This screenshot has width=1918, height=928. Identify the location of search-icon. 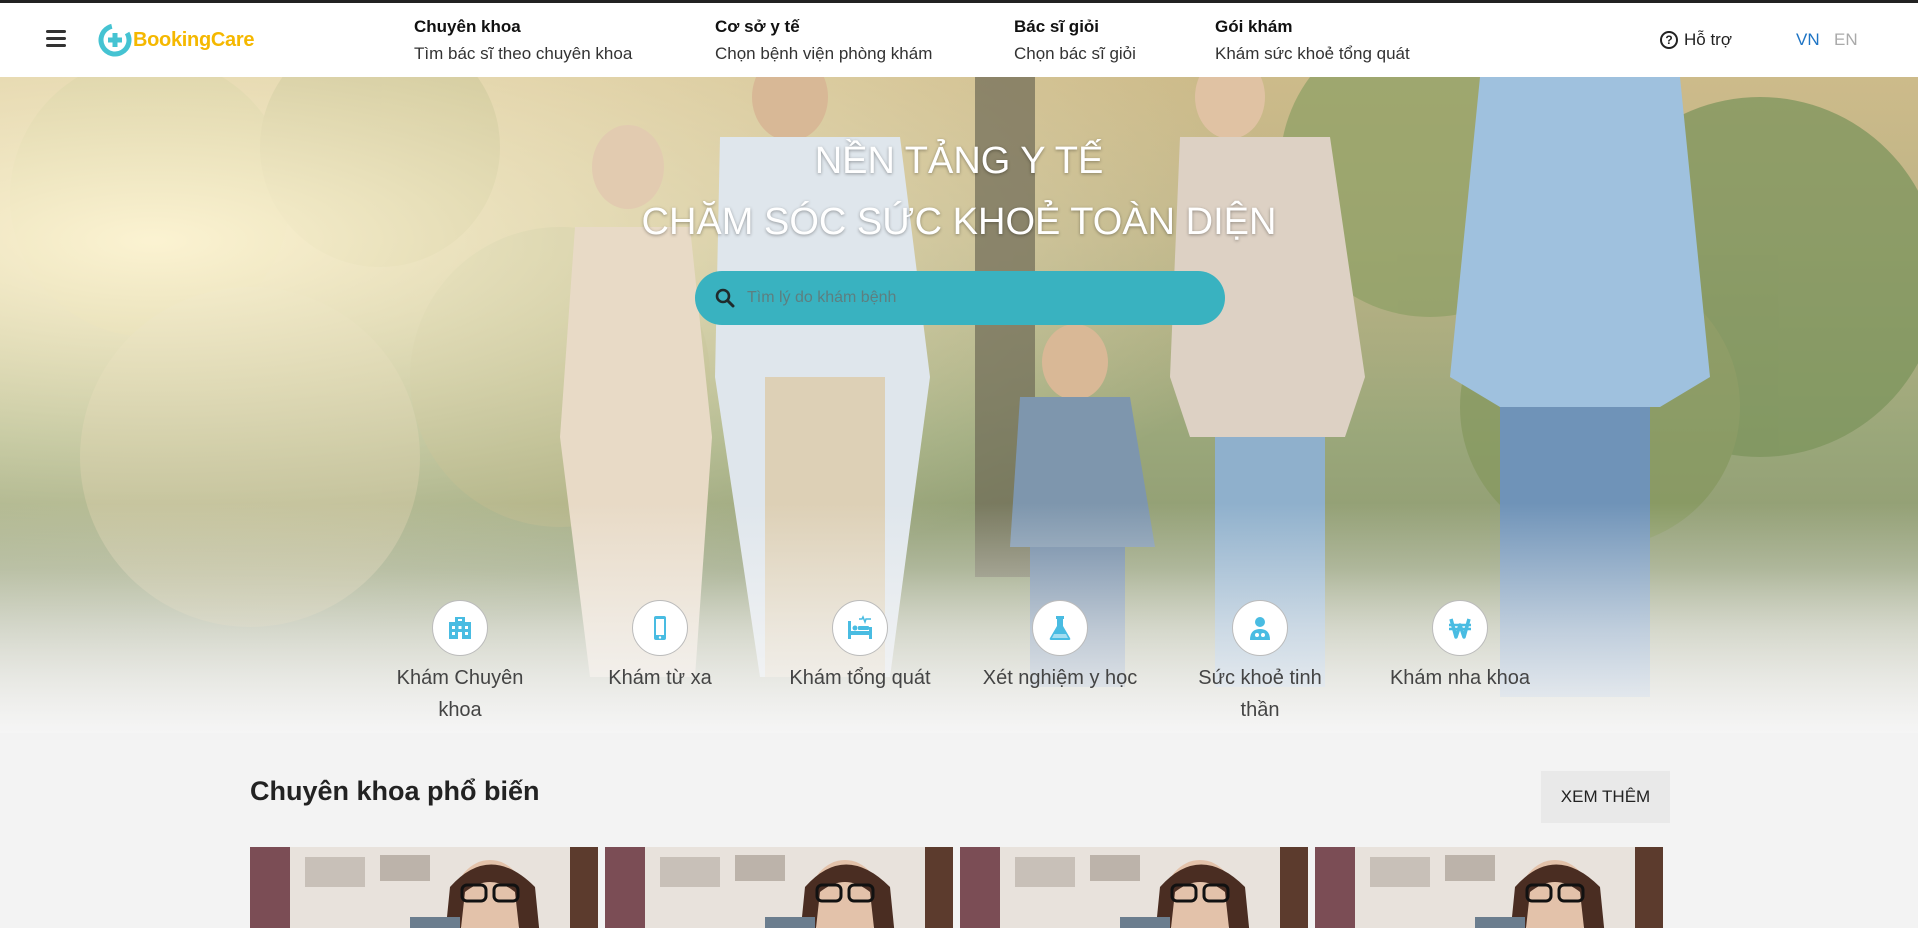
(725, 298).